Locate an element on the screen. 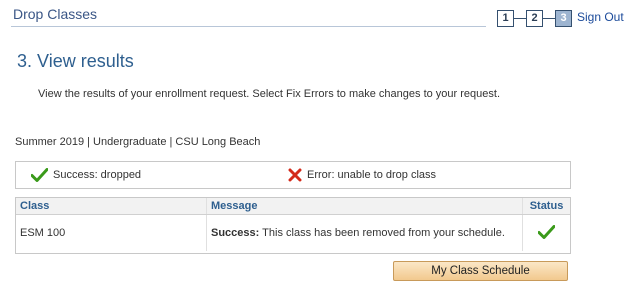 The width and height of the screenshot is (632, 289). step-heading: 3. View results is located at coordinates (75, 61).